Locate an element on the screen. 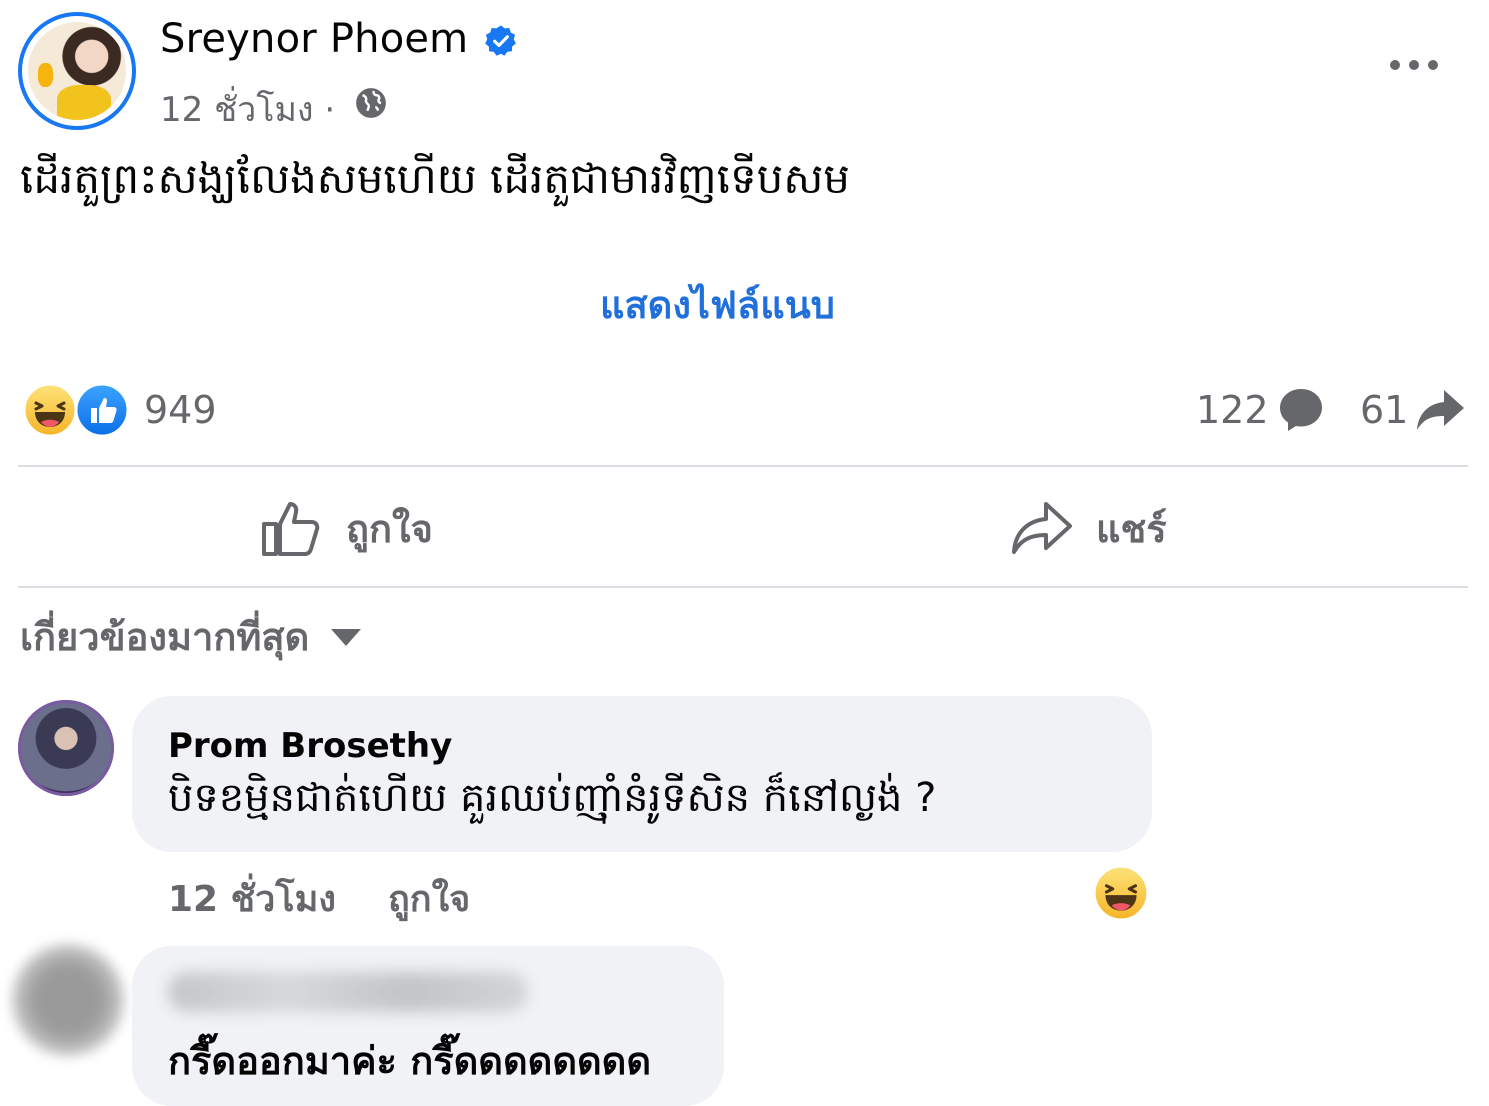 The width and height of the screenshot is (1489, 1106). share-arrow-icon is located at coordinates (1441, 410).